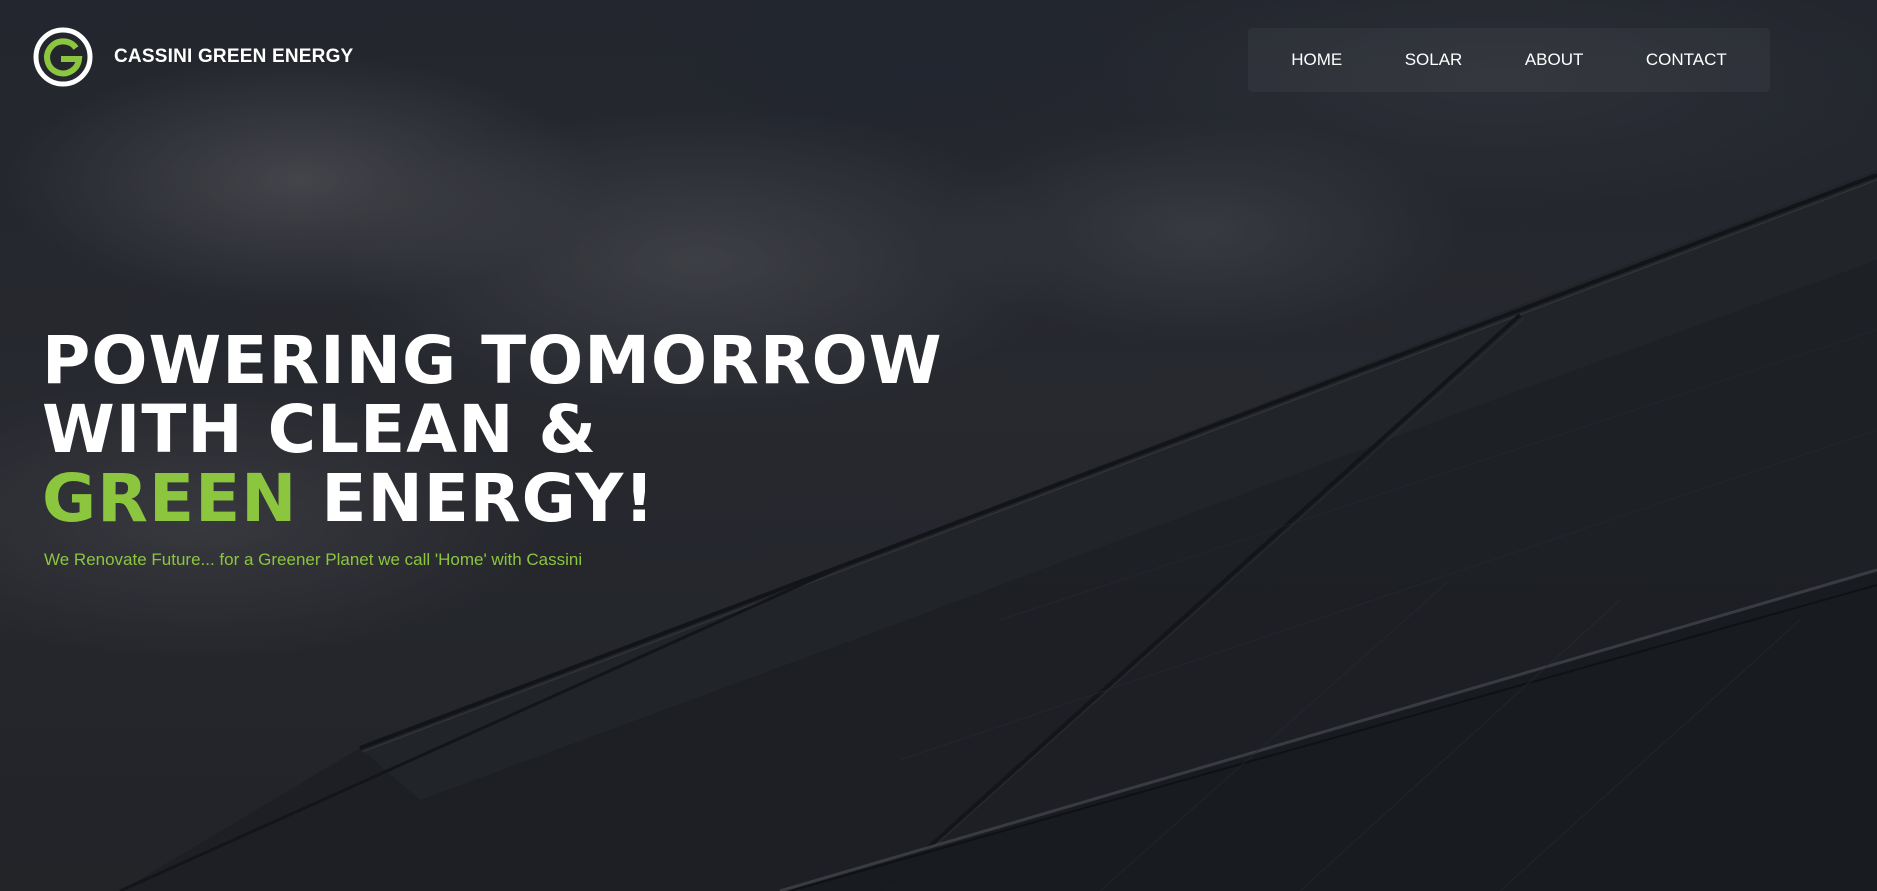 Image resolution: width=1877 pixels, height=891 pixels. Describe the element at coordinates (1509, 60) in the screenshot. I see `main-navigation: HOME SOLAR ABOUT CONTACT` at that location.